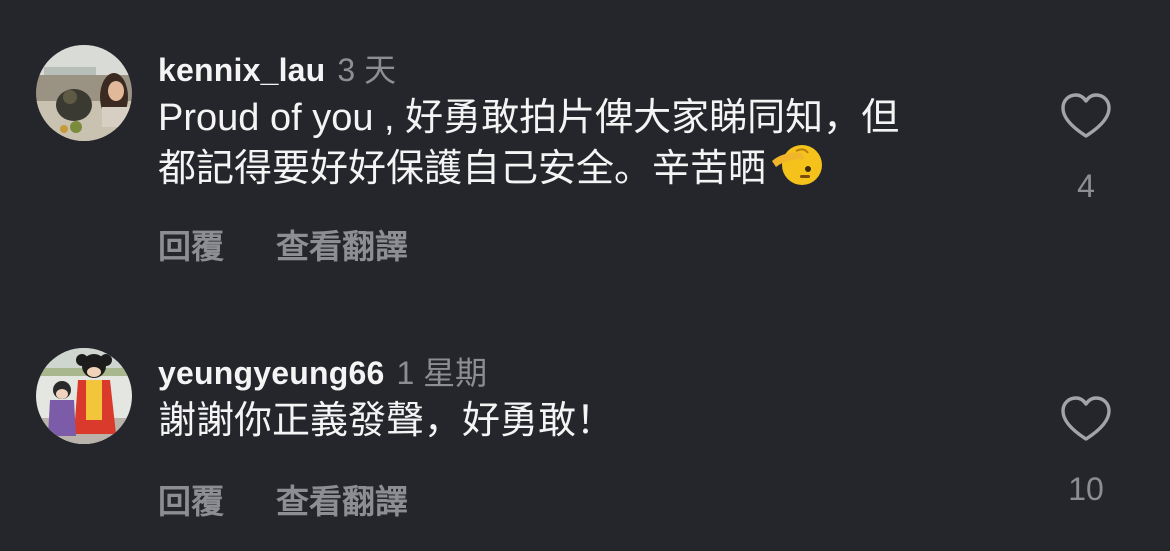 The width and height of the screenshot is (1170, 551). What do you see at coordinates (271, 373) in the screenshot?
I see `username: yeungyeung66` at bounding box center [271, 373].